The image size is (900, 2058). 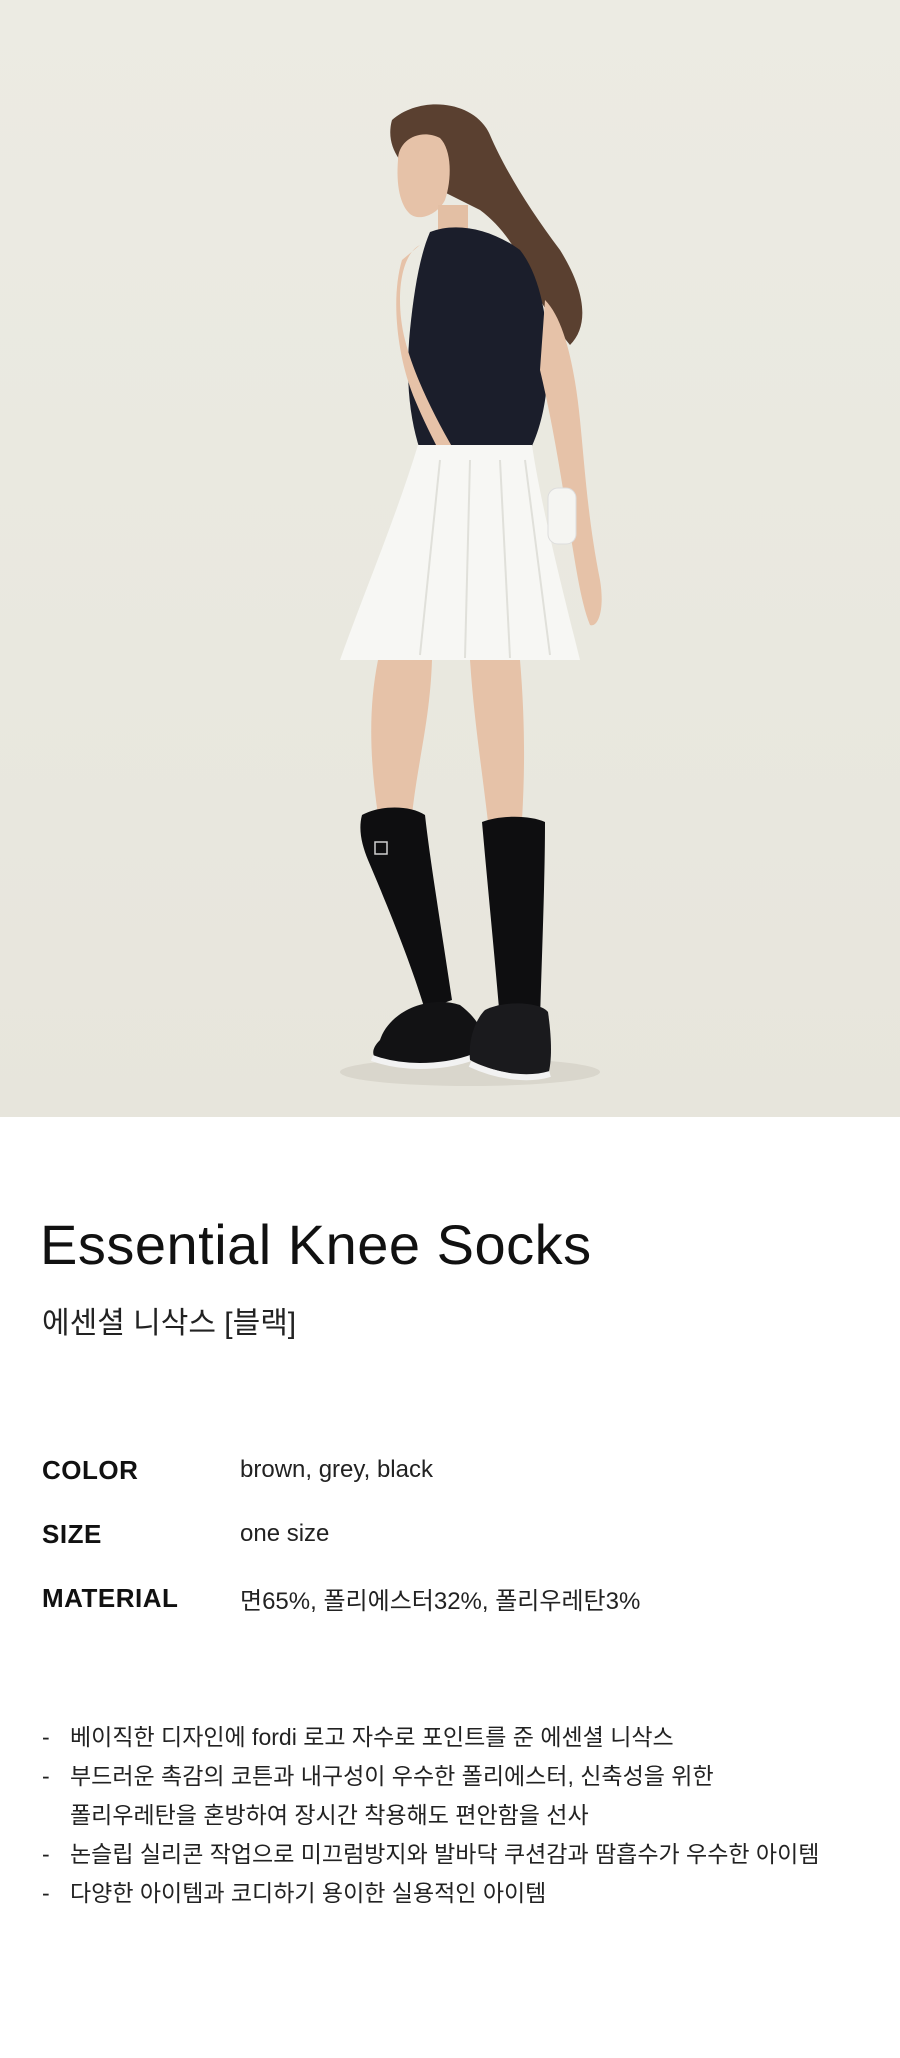 I want to click on skirt, so click(x=460, y=552).